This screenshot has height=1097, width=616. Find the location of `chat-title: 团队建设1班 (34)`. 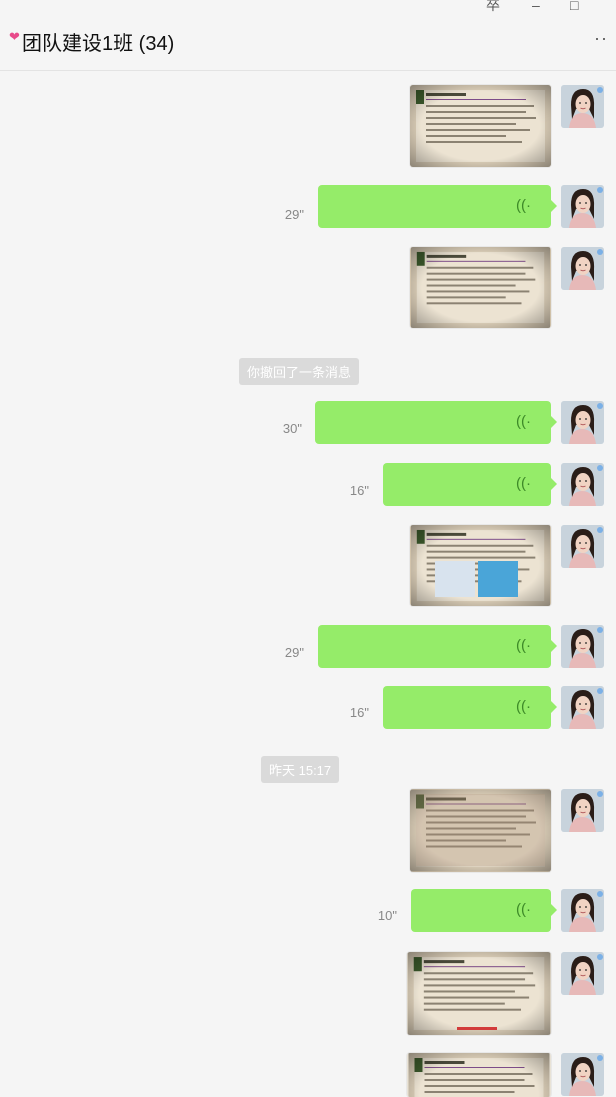

chat-title: 团队建设1班 (34) is located at coordinates (98, 44).